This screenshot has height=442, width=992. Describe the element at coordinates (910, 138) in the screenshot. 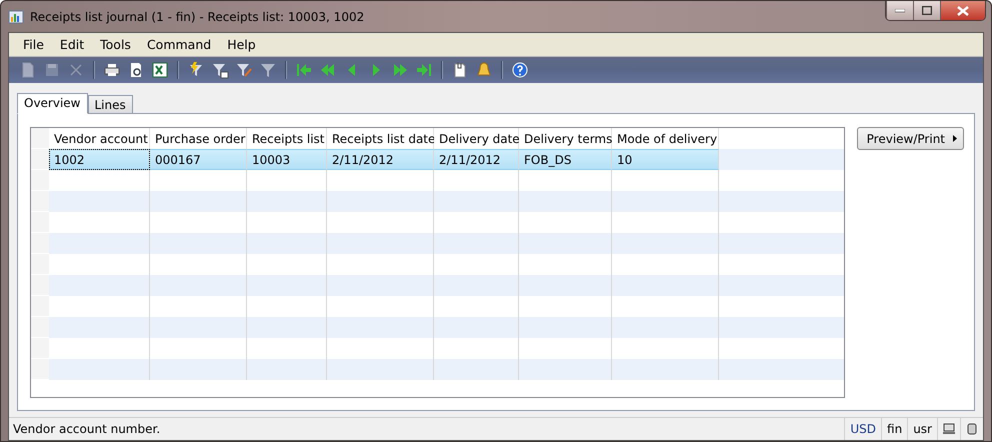

I see `preview-print-button: Preview/Print` at that location.